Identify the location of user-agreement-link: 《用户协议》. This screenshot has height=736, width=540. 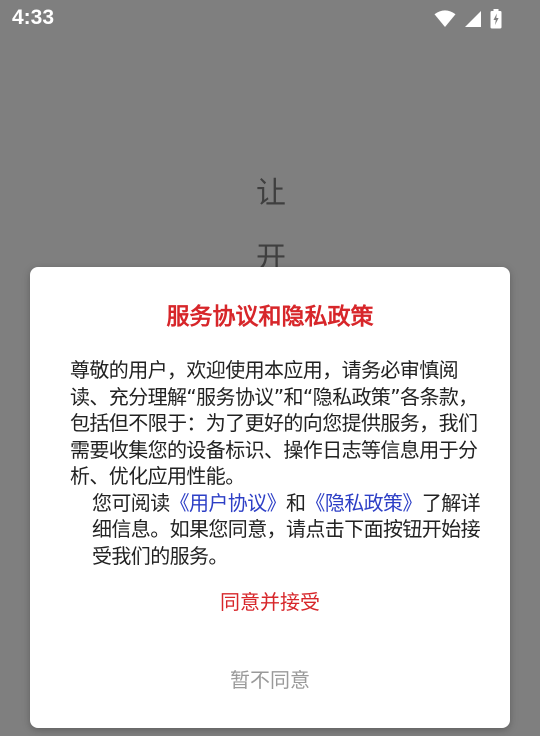
(228, 503).